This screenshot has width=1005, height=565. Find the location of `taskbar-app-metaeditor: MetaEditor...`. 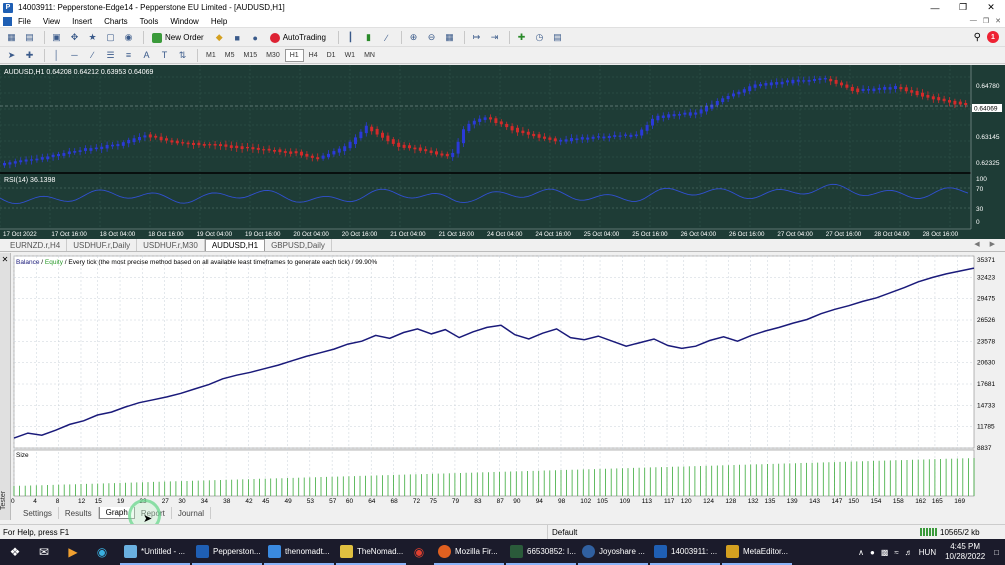

taskbar-app-metaeditor: MetaEditor... is located at coordinates (757, 552).